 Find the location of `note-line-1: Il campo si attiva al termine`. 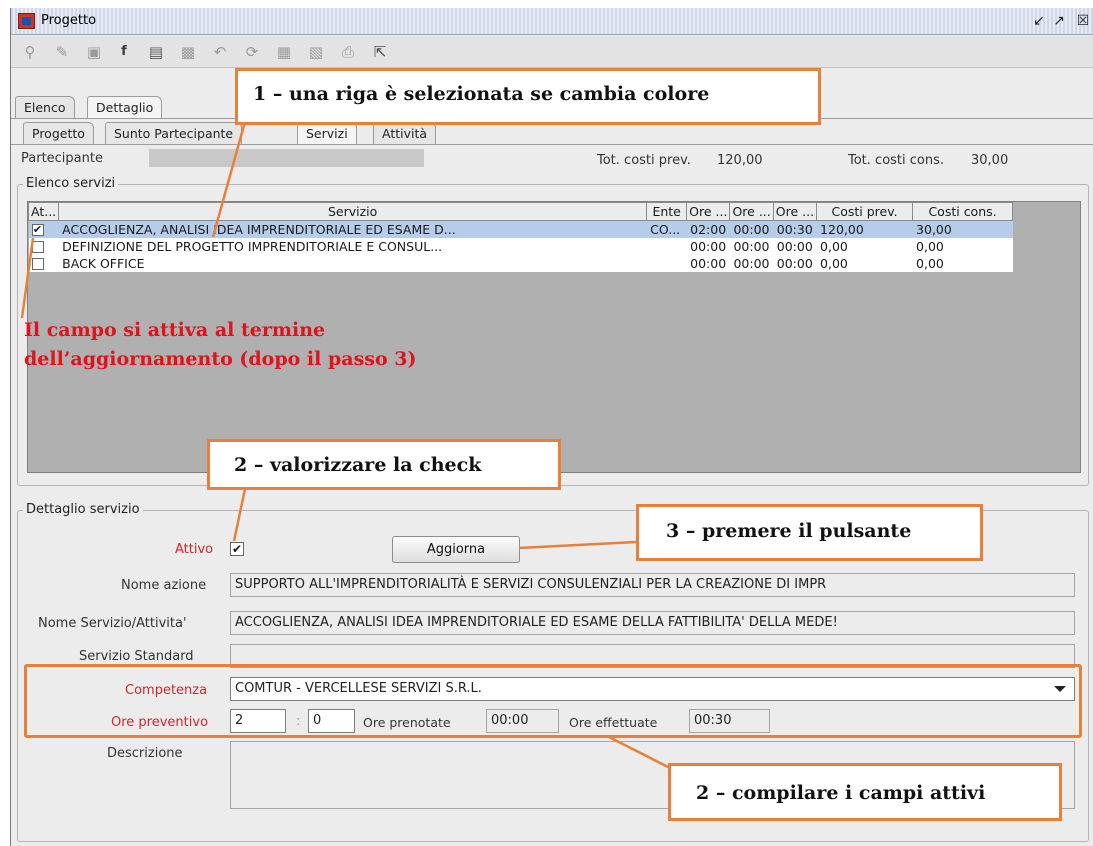

note-line-1: Il campo si attiva al termine is located at coordinates (175, 330).